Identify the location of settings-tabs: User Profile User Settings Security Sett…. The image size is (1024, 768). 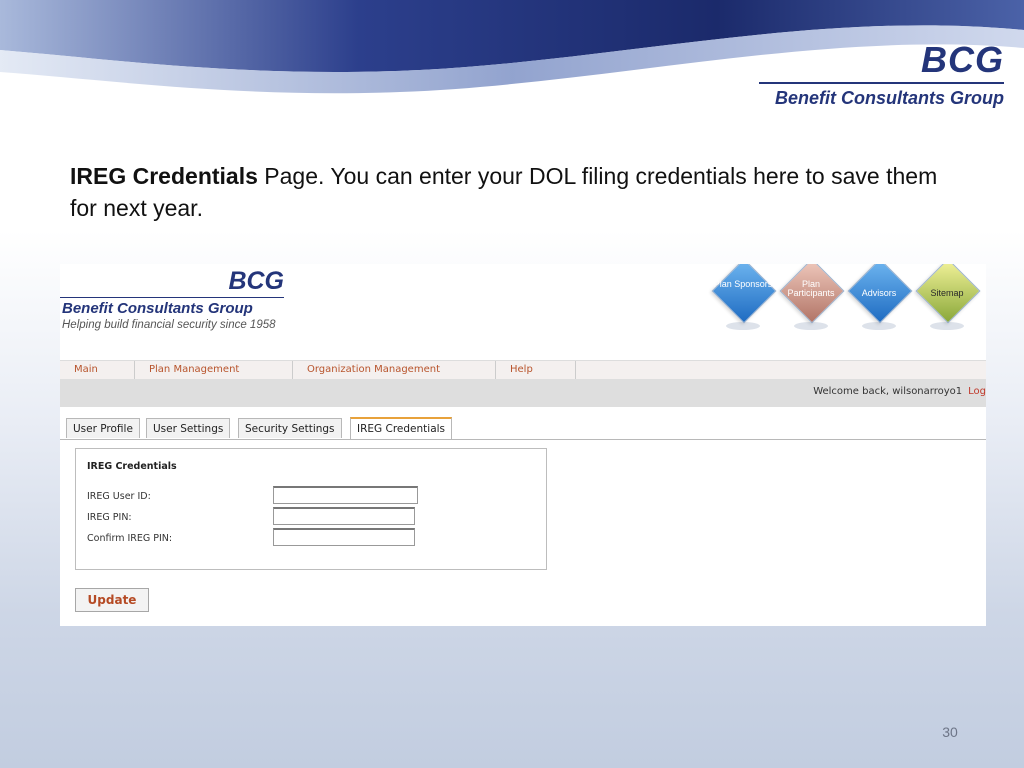
(526, 428).